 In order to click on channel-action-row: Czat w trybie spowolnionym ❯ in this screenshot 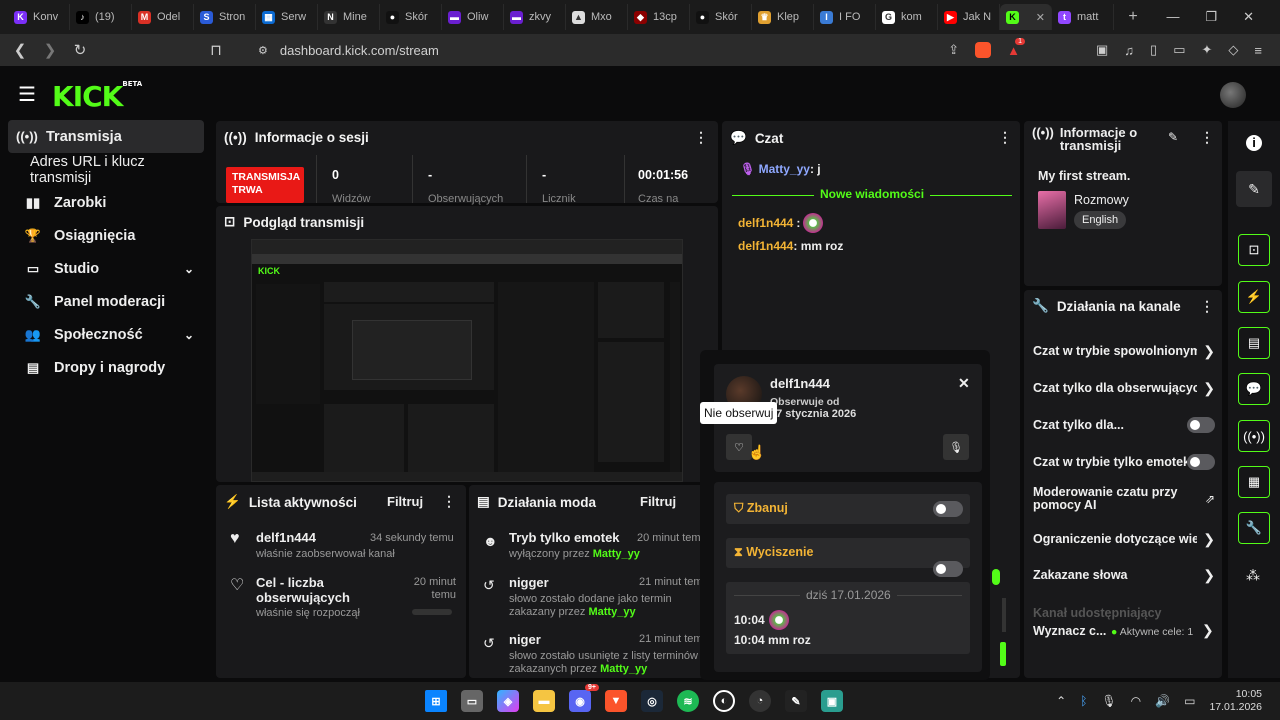, I will do `click(1124, 351)`.